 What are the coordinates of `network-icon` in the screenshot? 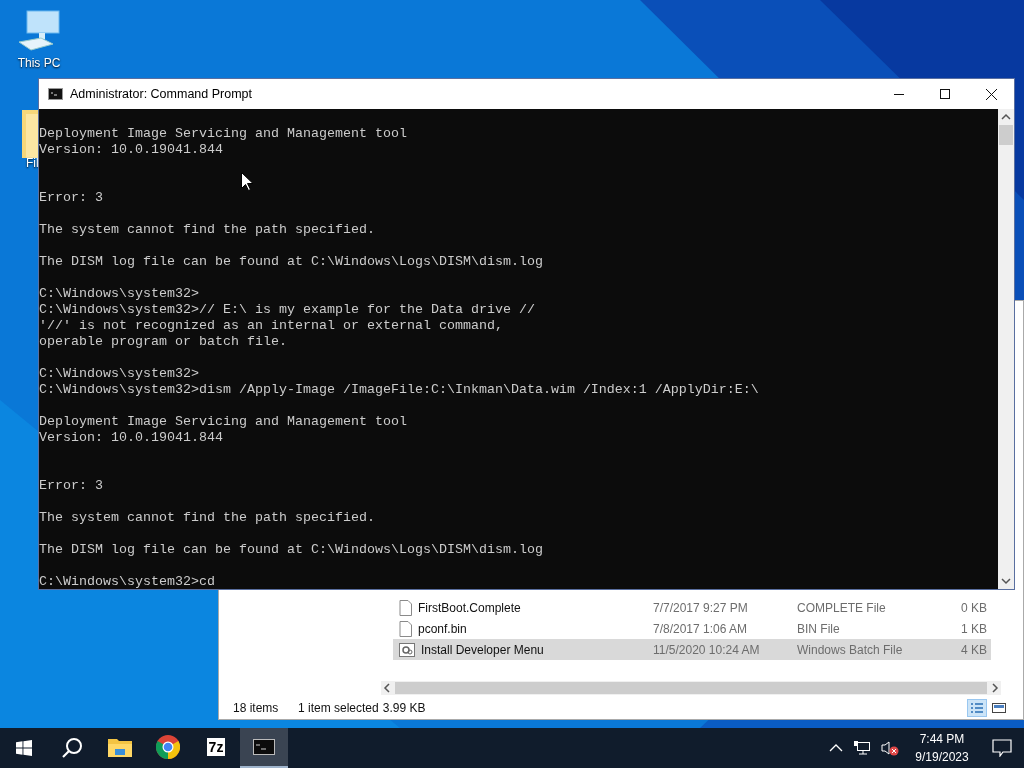 It's located at (862, 748).